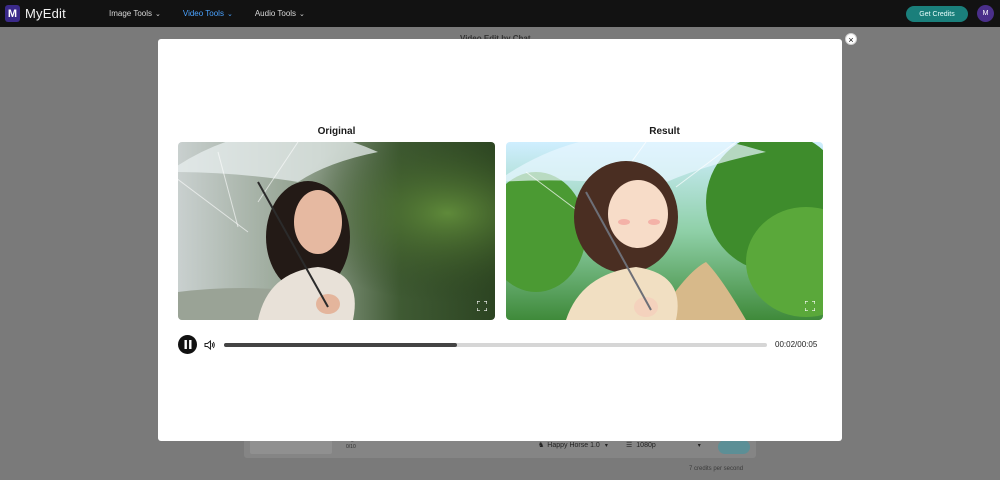 This screenshot has height=480, width=1000. What do you see at coordinates (208, 13) in the screenshot?
I see `nav-video-tools: Video Tools ⌄` at bounding box center [208, 13].